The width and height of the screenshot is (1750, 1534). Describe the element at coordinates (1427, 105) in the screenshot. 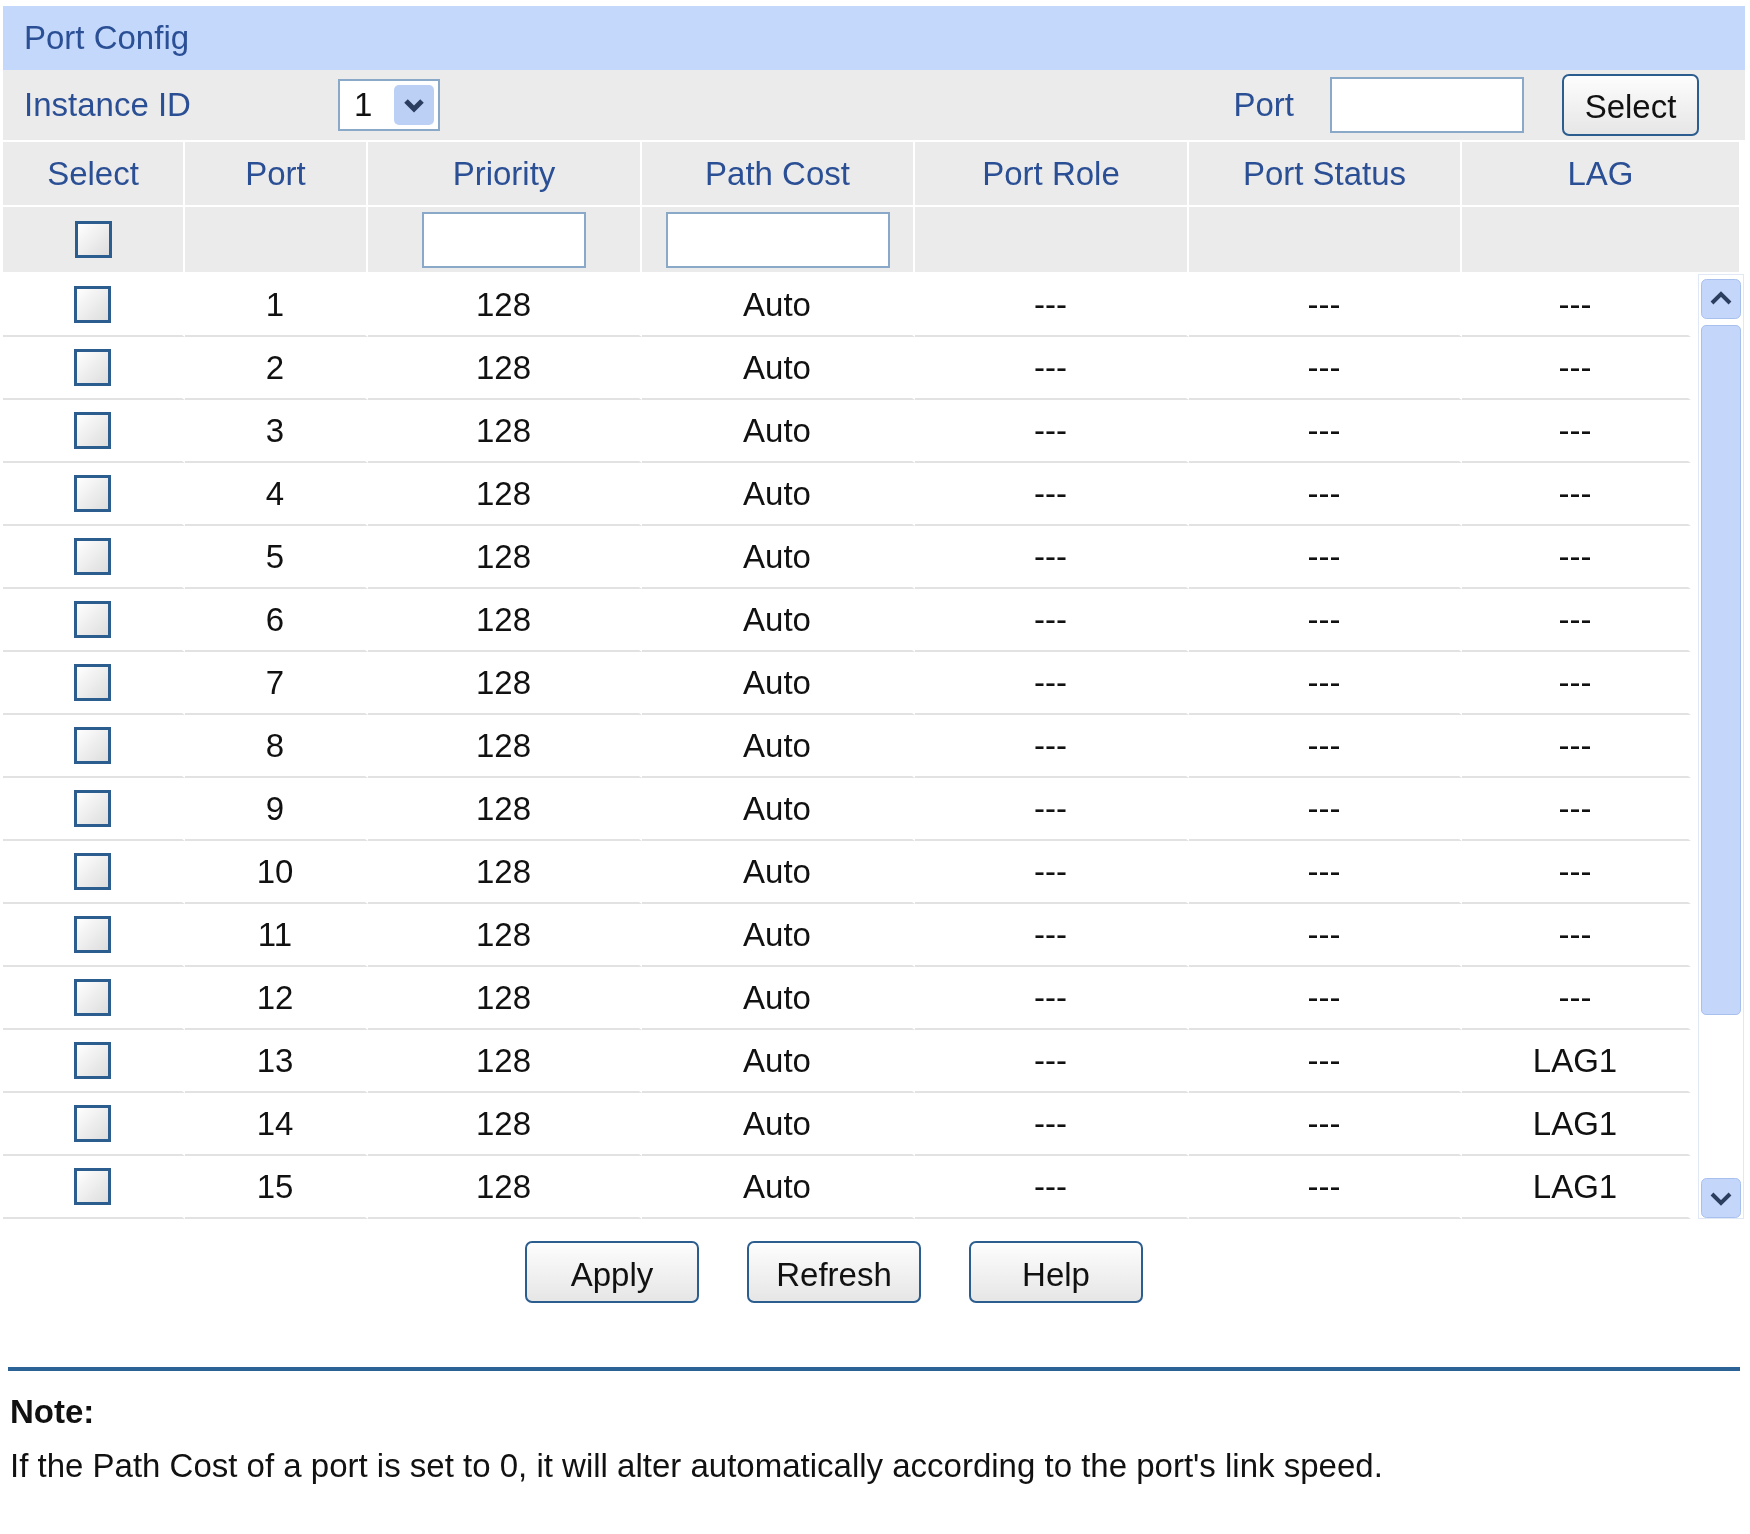

I see `port-input-field` at that location.